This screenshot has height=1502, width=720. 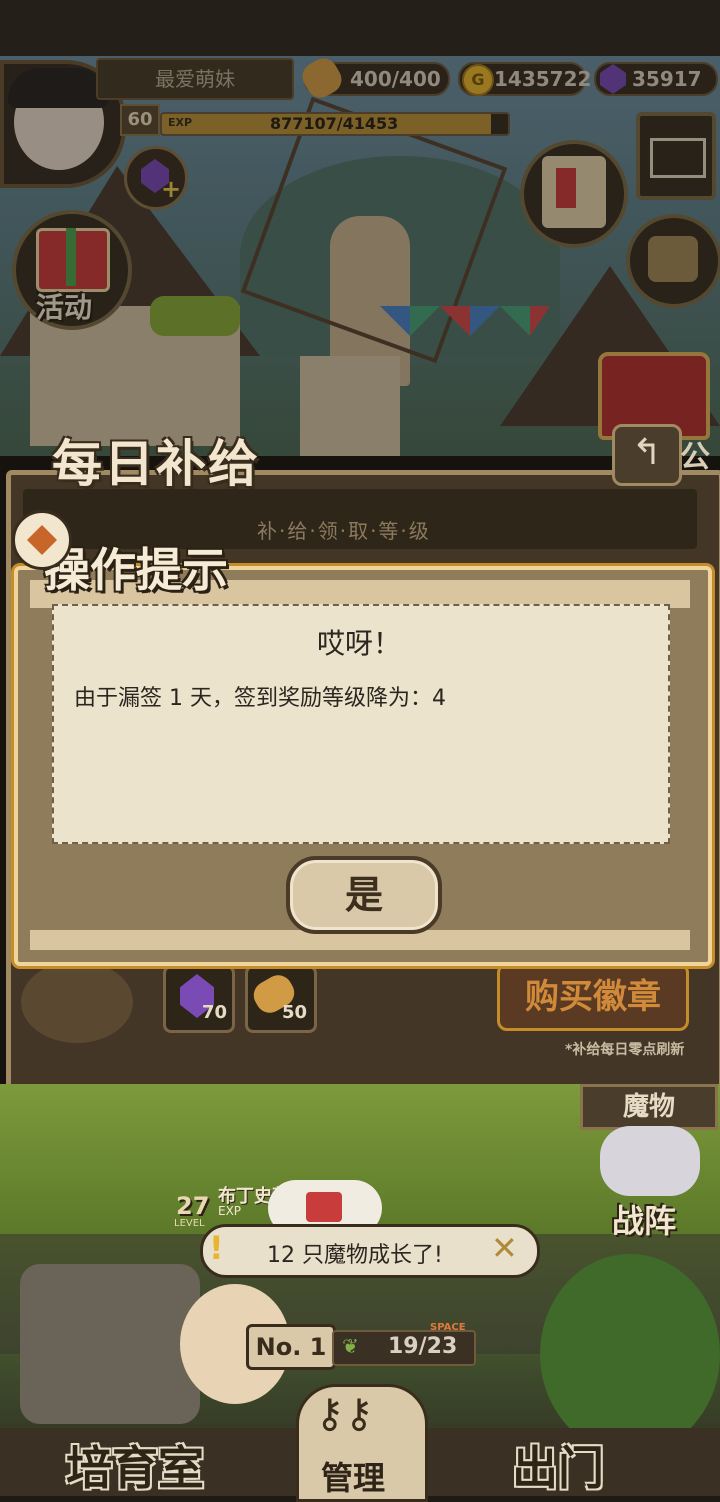 I want to click on tree-icon, so click(x=630, y=1354).